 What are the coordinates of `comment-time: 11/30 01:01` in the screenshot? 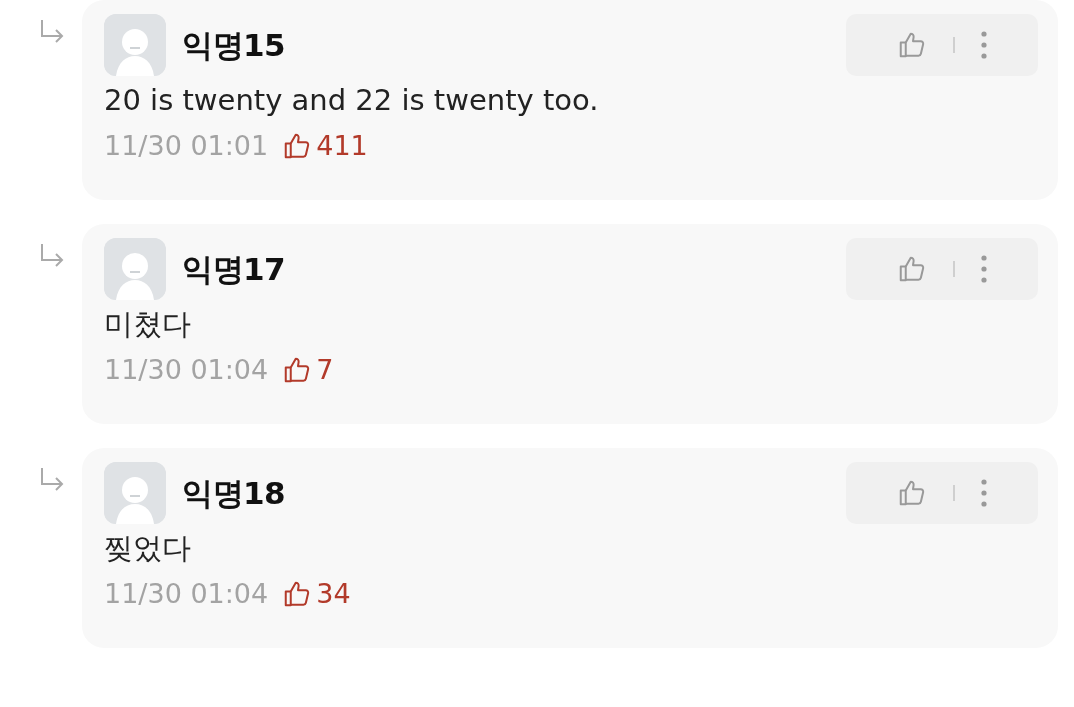 It's located at (186, 145).